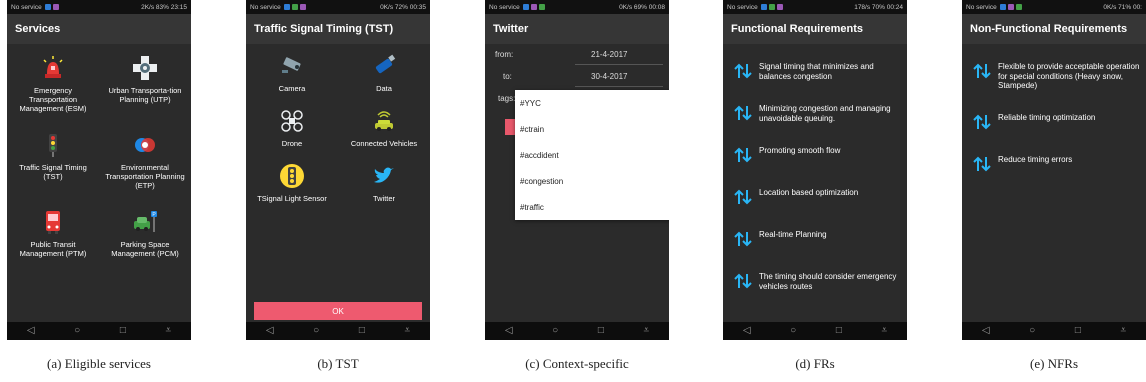 Image resolution: width=1146 pixels, height=382 pixels. I want to click on service-ptm: Public Transit Management (PTM), so click(53, 233).